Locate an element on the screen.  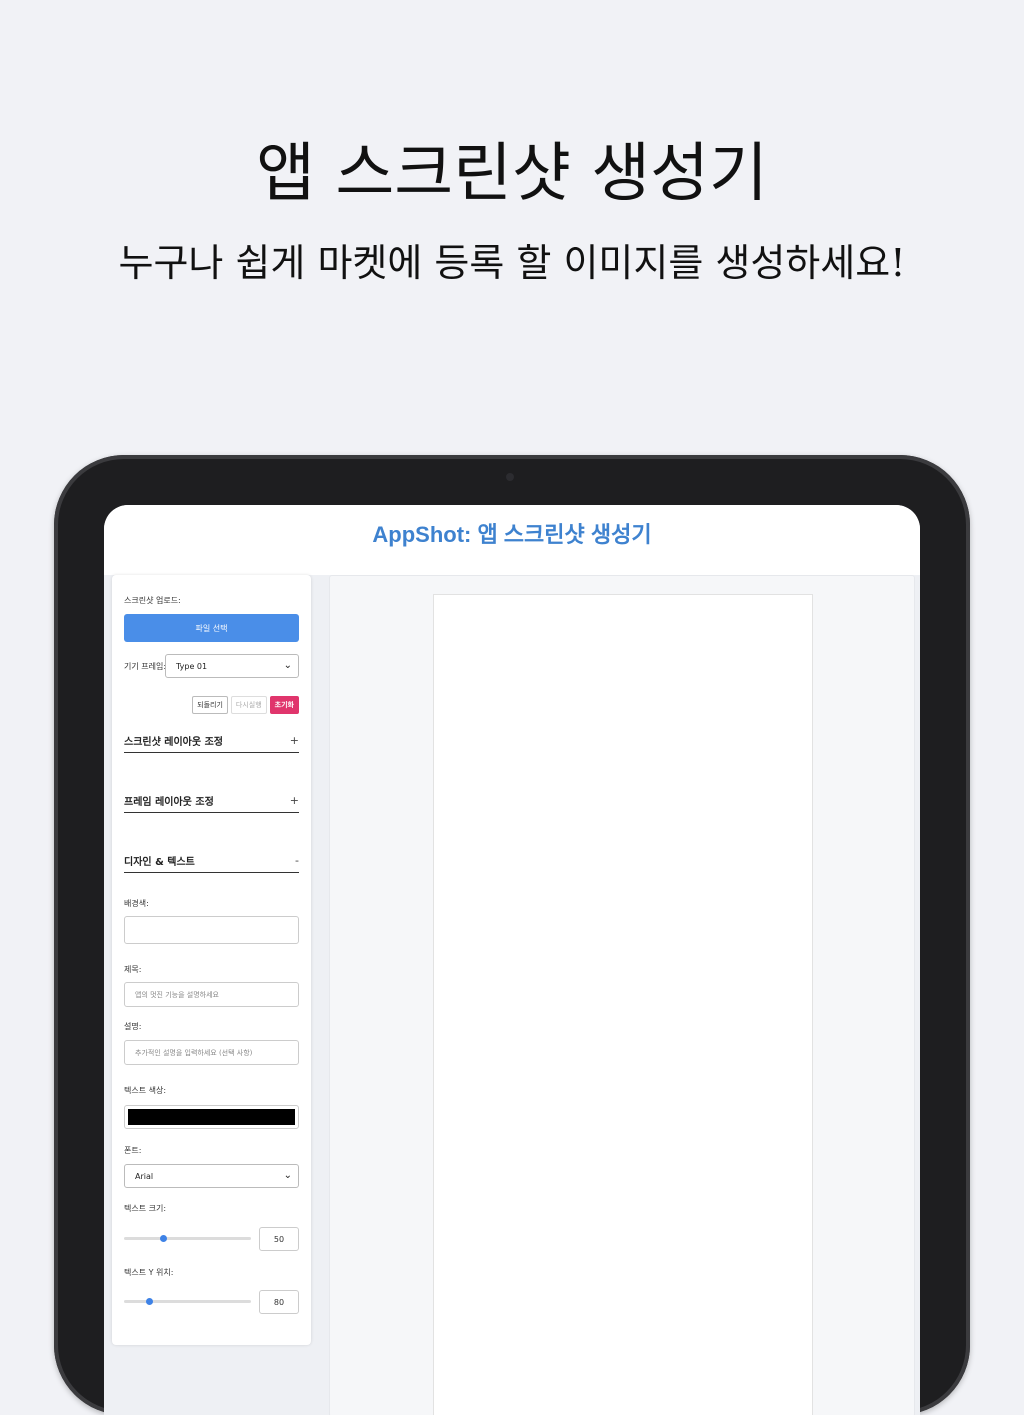
text-size-input: 50 is located at coordinates (279, 1239).